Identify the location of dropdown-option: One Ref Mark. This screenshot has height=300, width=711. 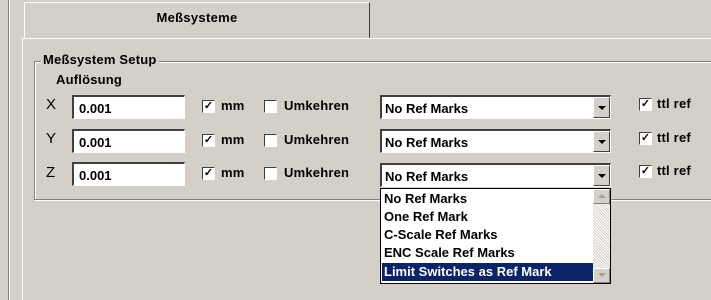
(487, 217).